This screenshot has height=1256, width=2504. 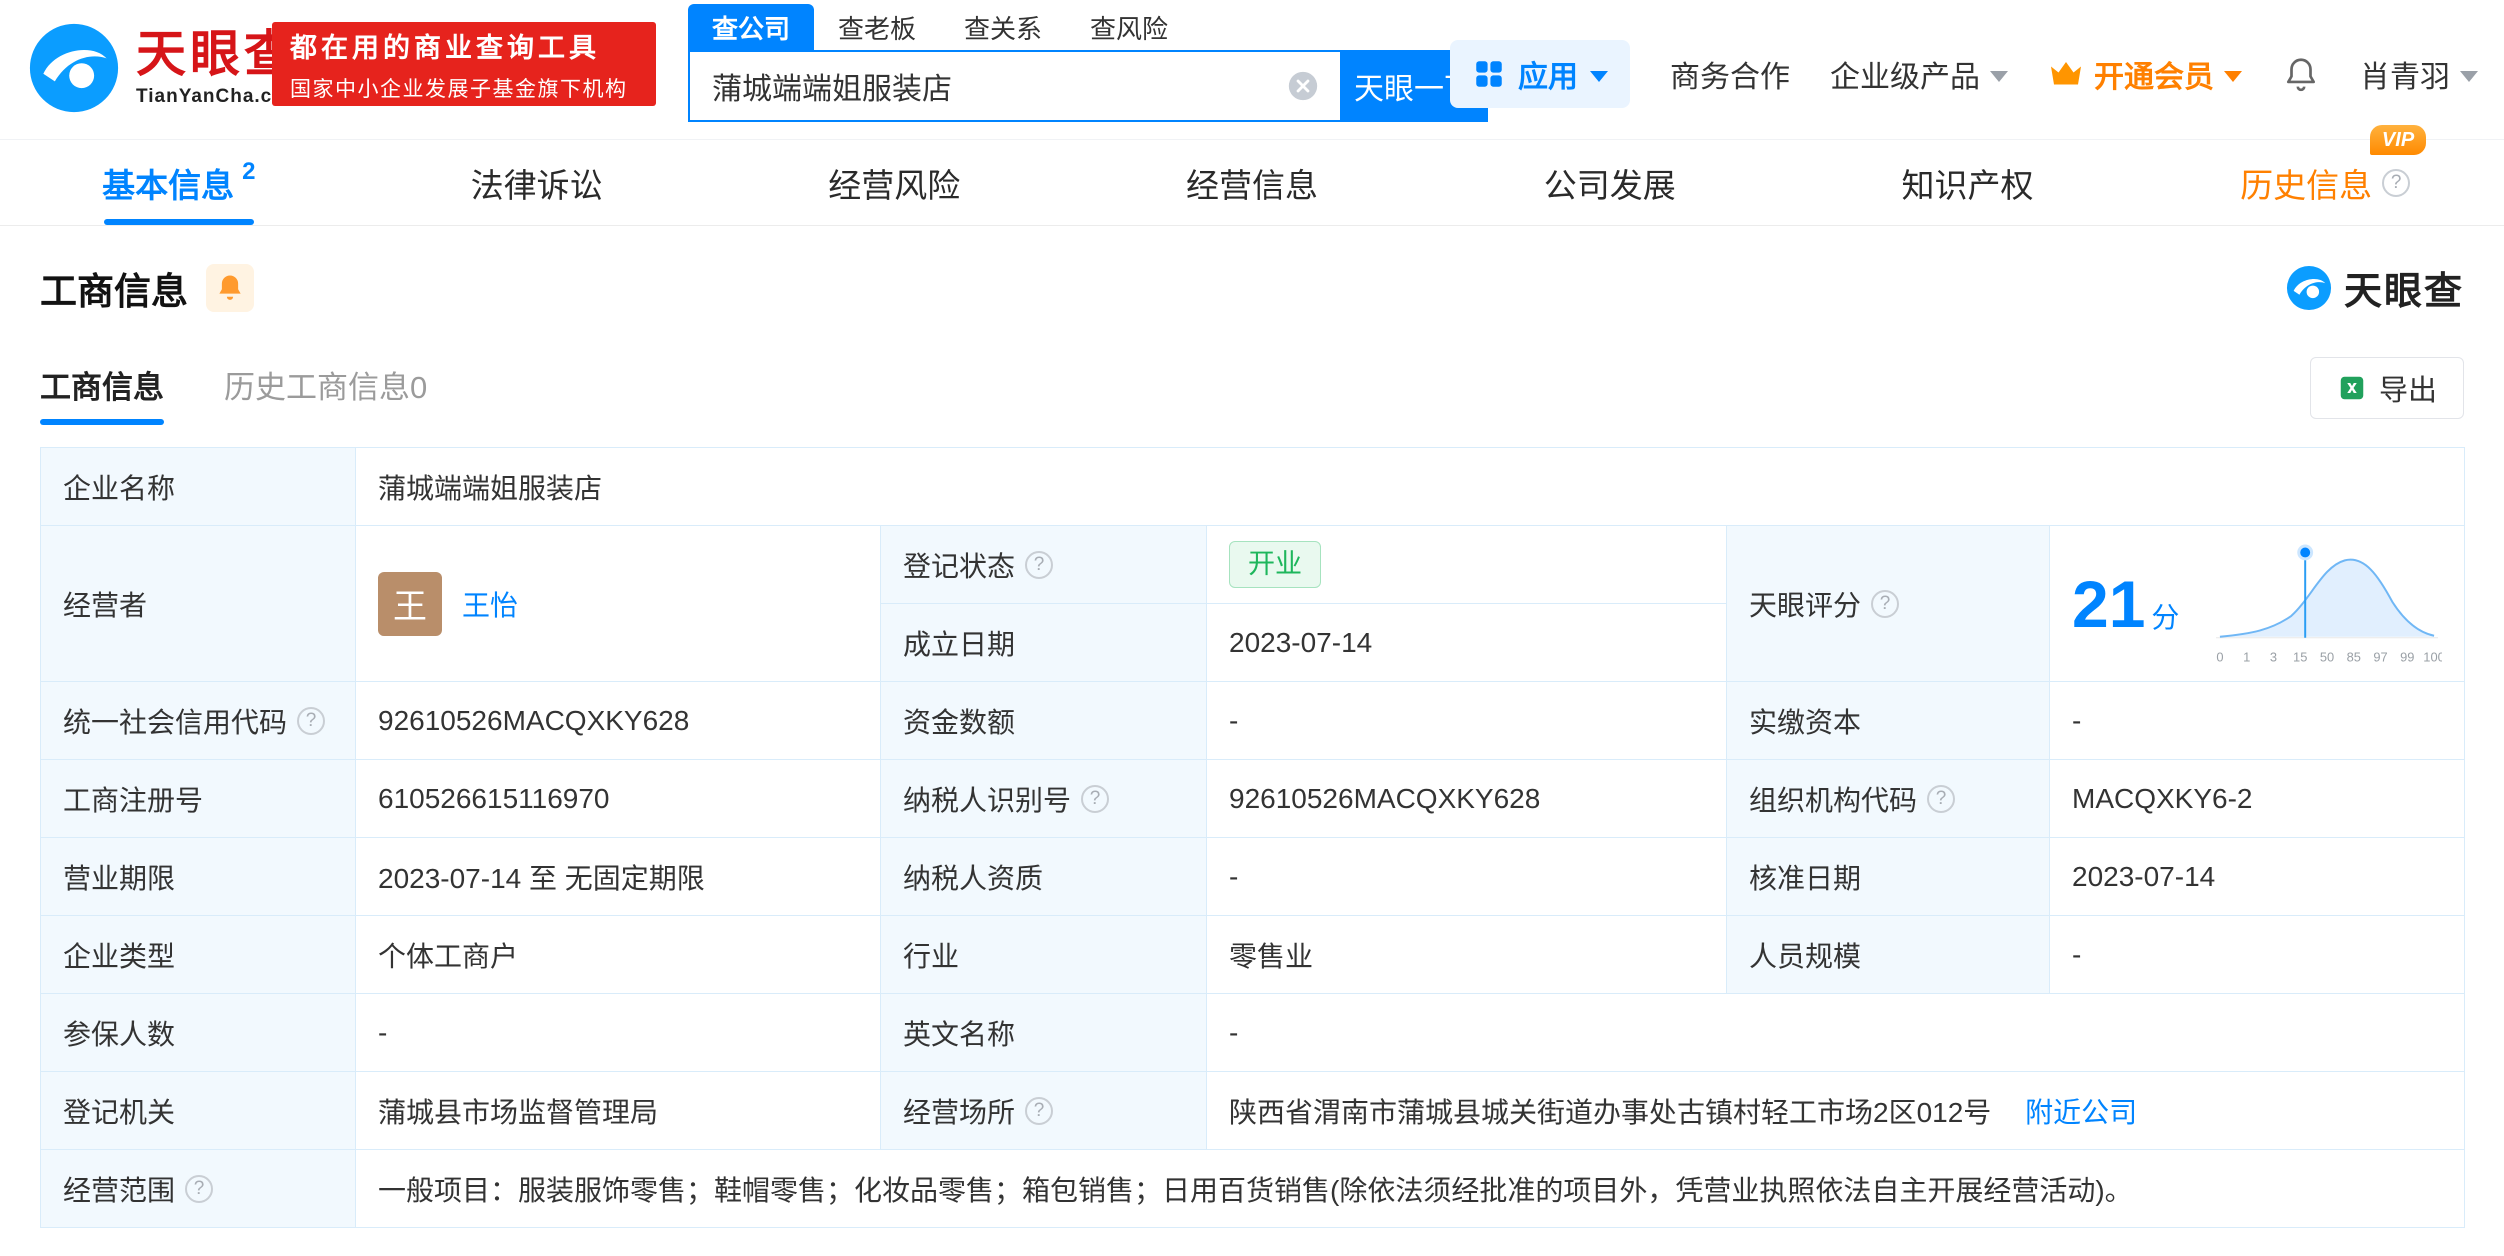 I want to click on export-button: 导出, so click(x=2386, y=388).